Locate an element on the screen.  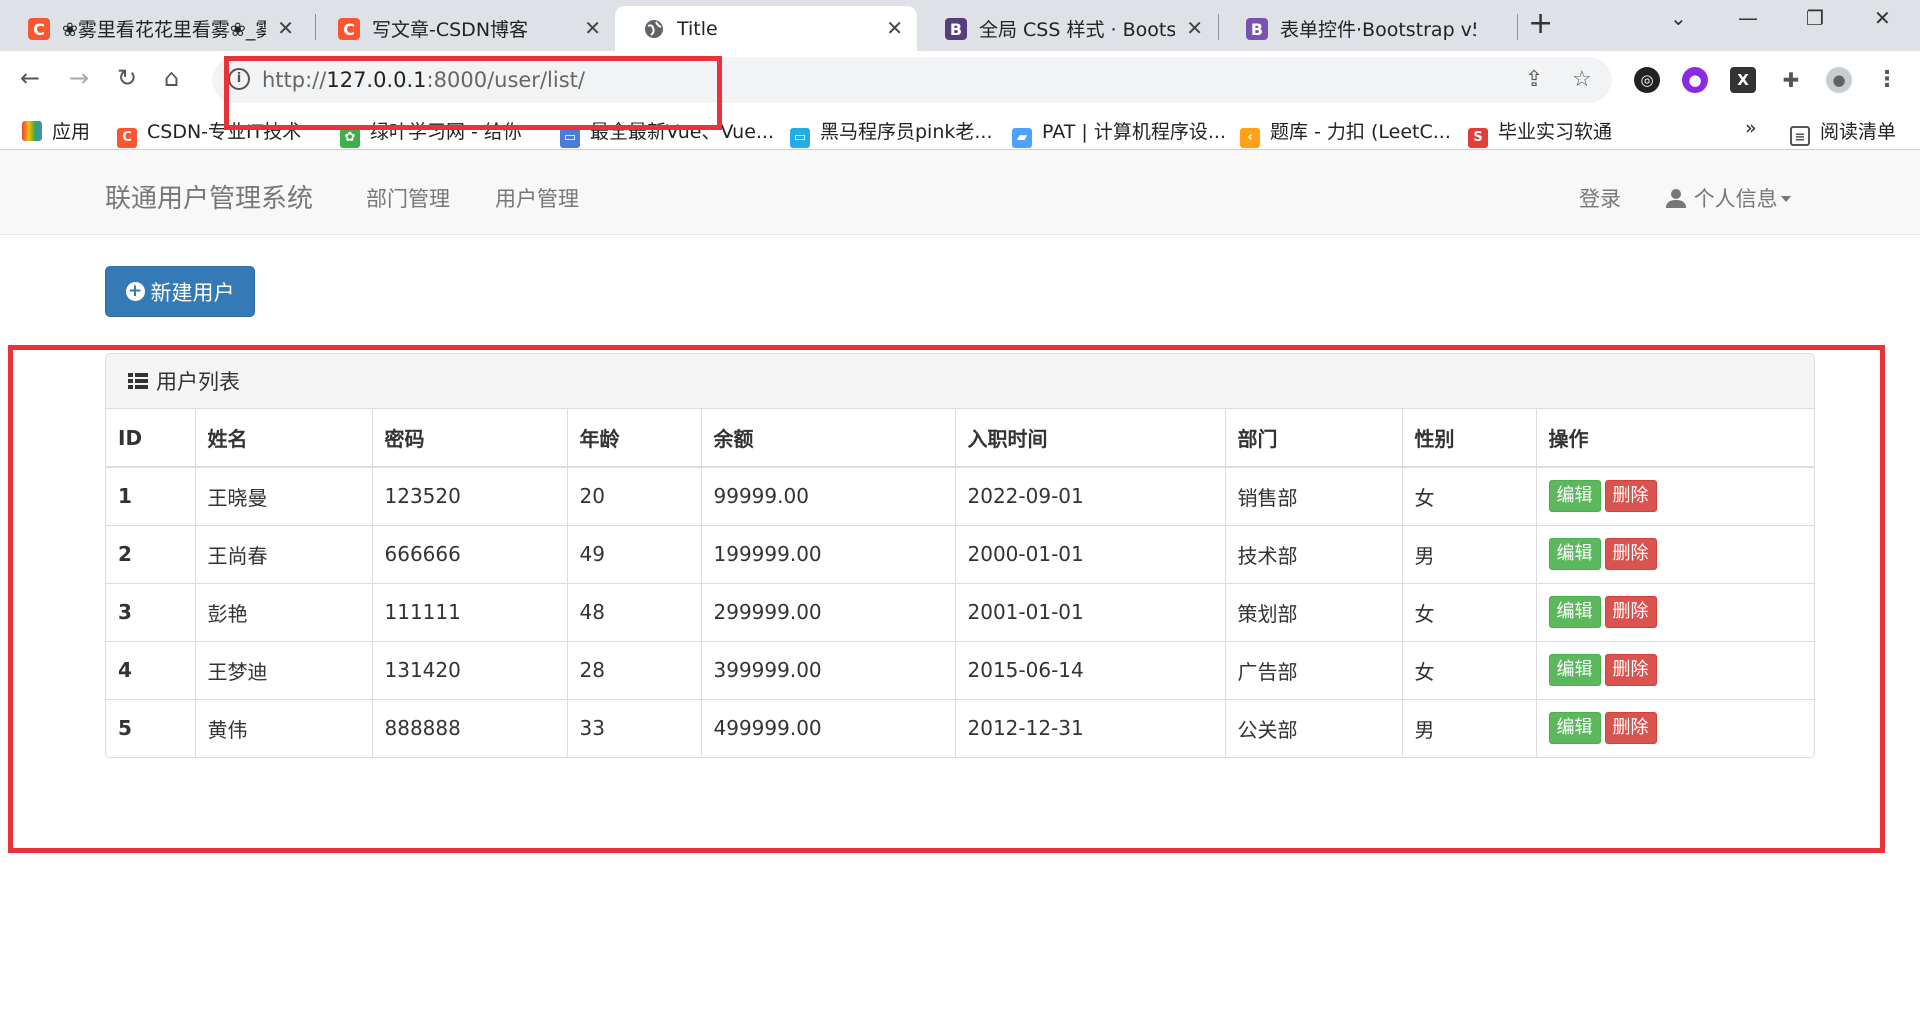
new-tab-button: + is located at coordinates (1540, 23).